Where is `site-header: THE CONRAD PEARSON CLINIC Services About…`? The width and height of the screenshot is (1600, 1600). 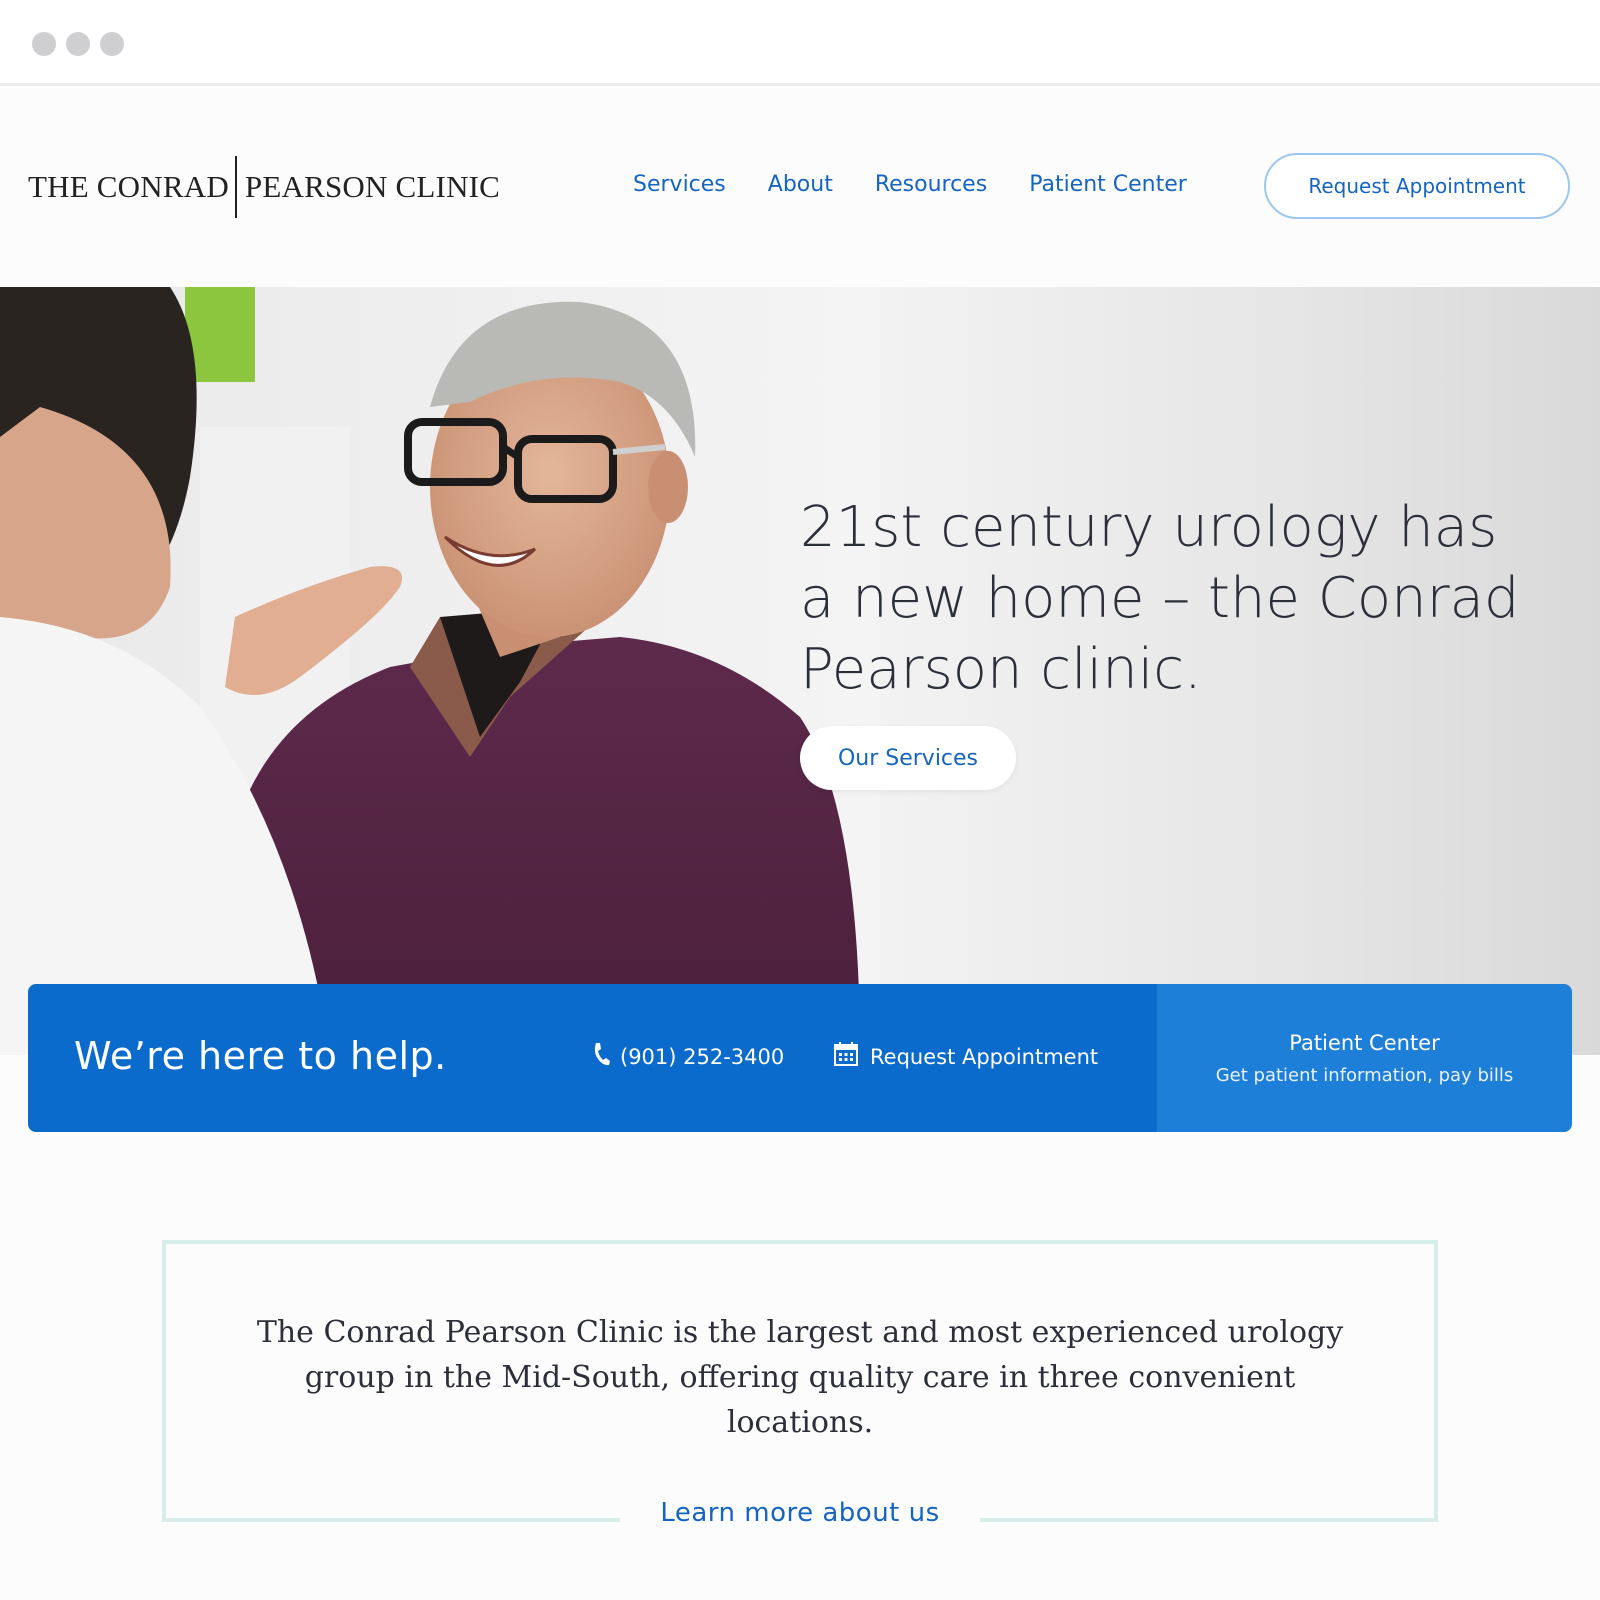 site-header: THE CONRAD PEARSON CLINIC Services About… is located at coordinates (800, 188).